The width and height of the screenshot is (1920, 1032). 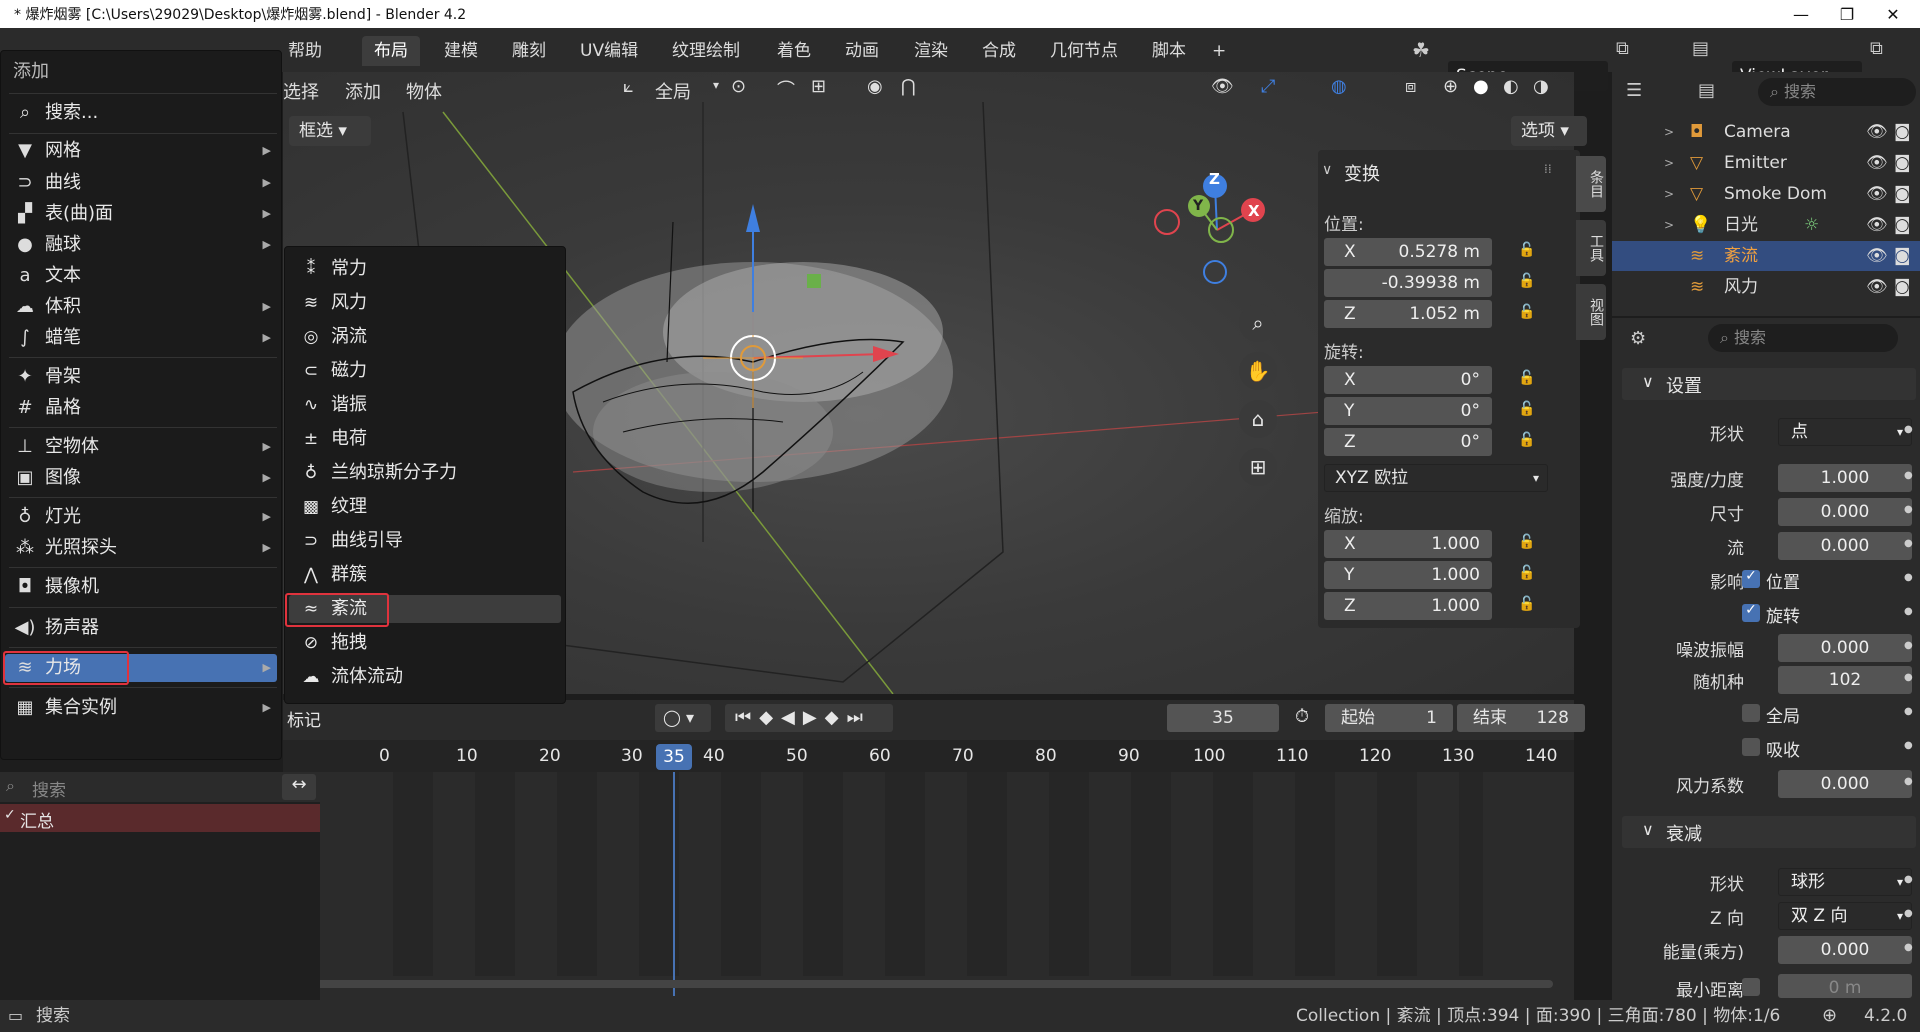 What do you see at coordinates (430, 337) in the screenshot?
I see `force-item-vortex: ◎ 涡流` at bounding box center [430, 337].